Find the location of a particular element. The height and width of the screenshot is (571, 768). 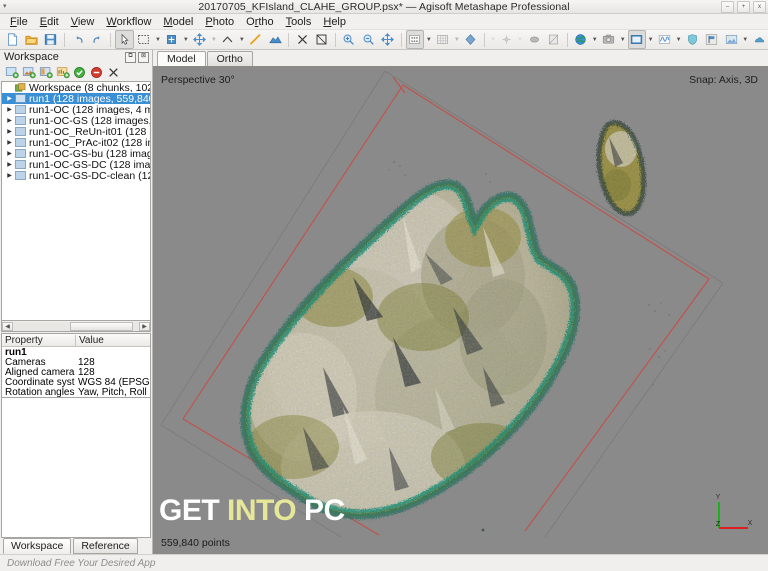

minimize-button: – is located at coordinates (727, 7).